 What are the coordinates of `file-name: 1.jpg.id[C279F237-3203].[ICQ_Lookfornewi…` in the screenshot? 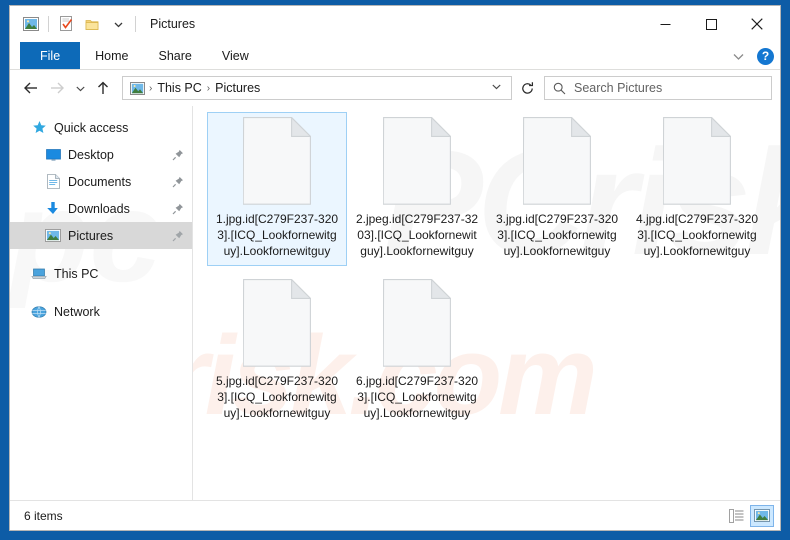 It's located at (277, 235).